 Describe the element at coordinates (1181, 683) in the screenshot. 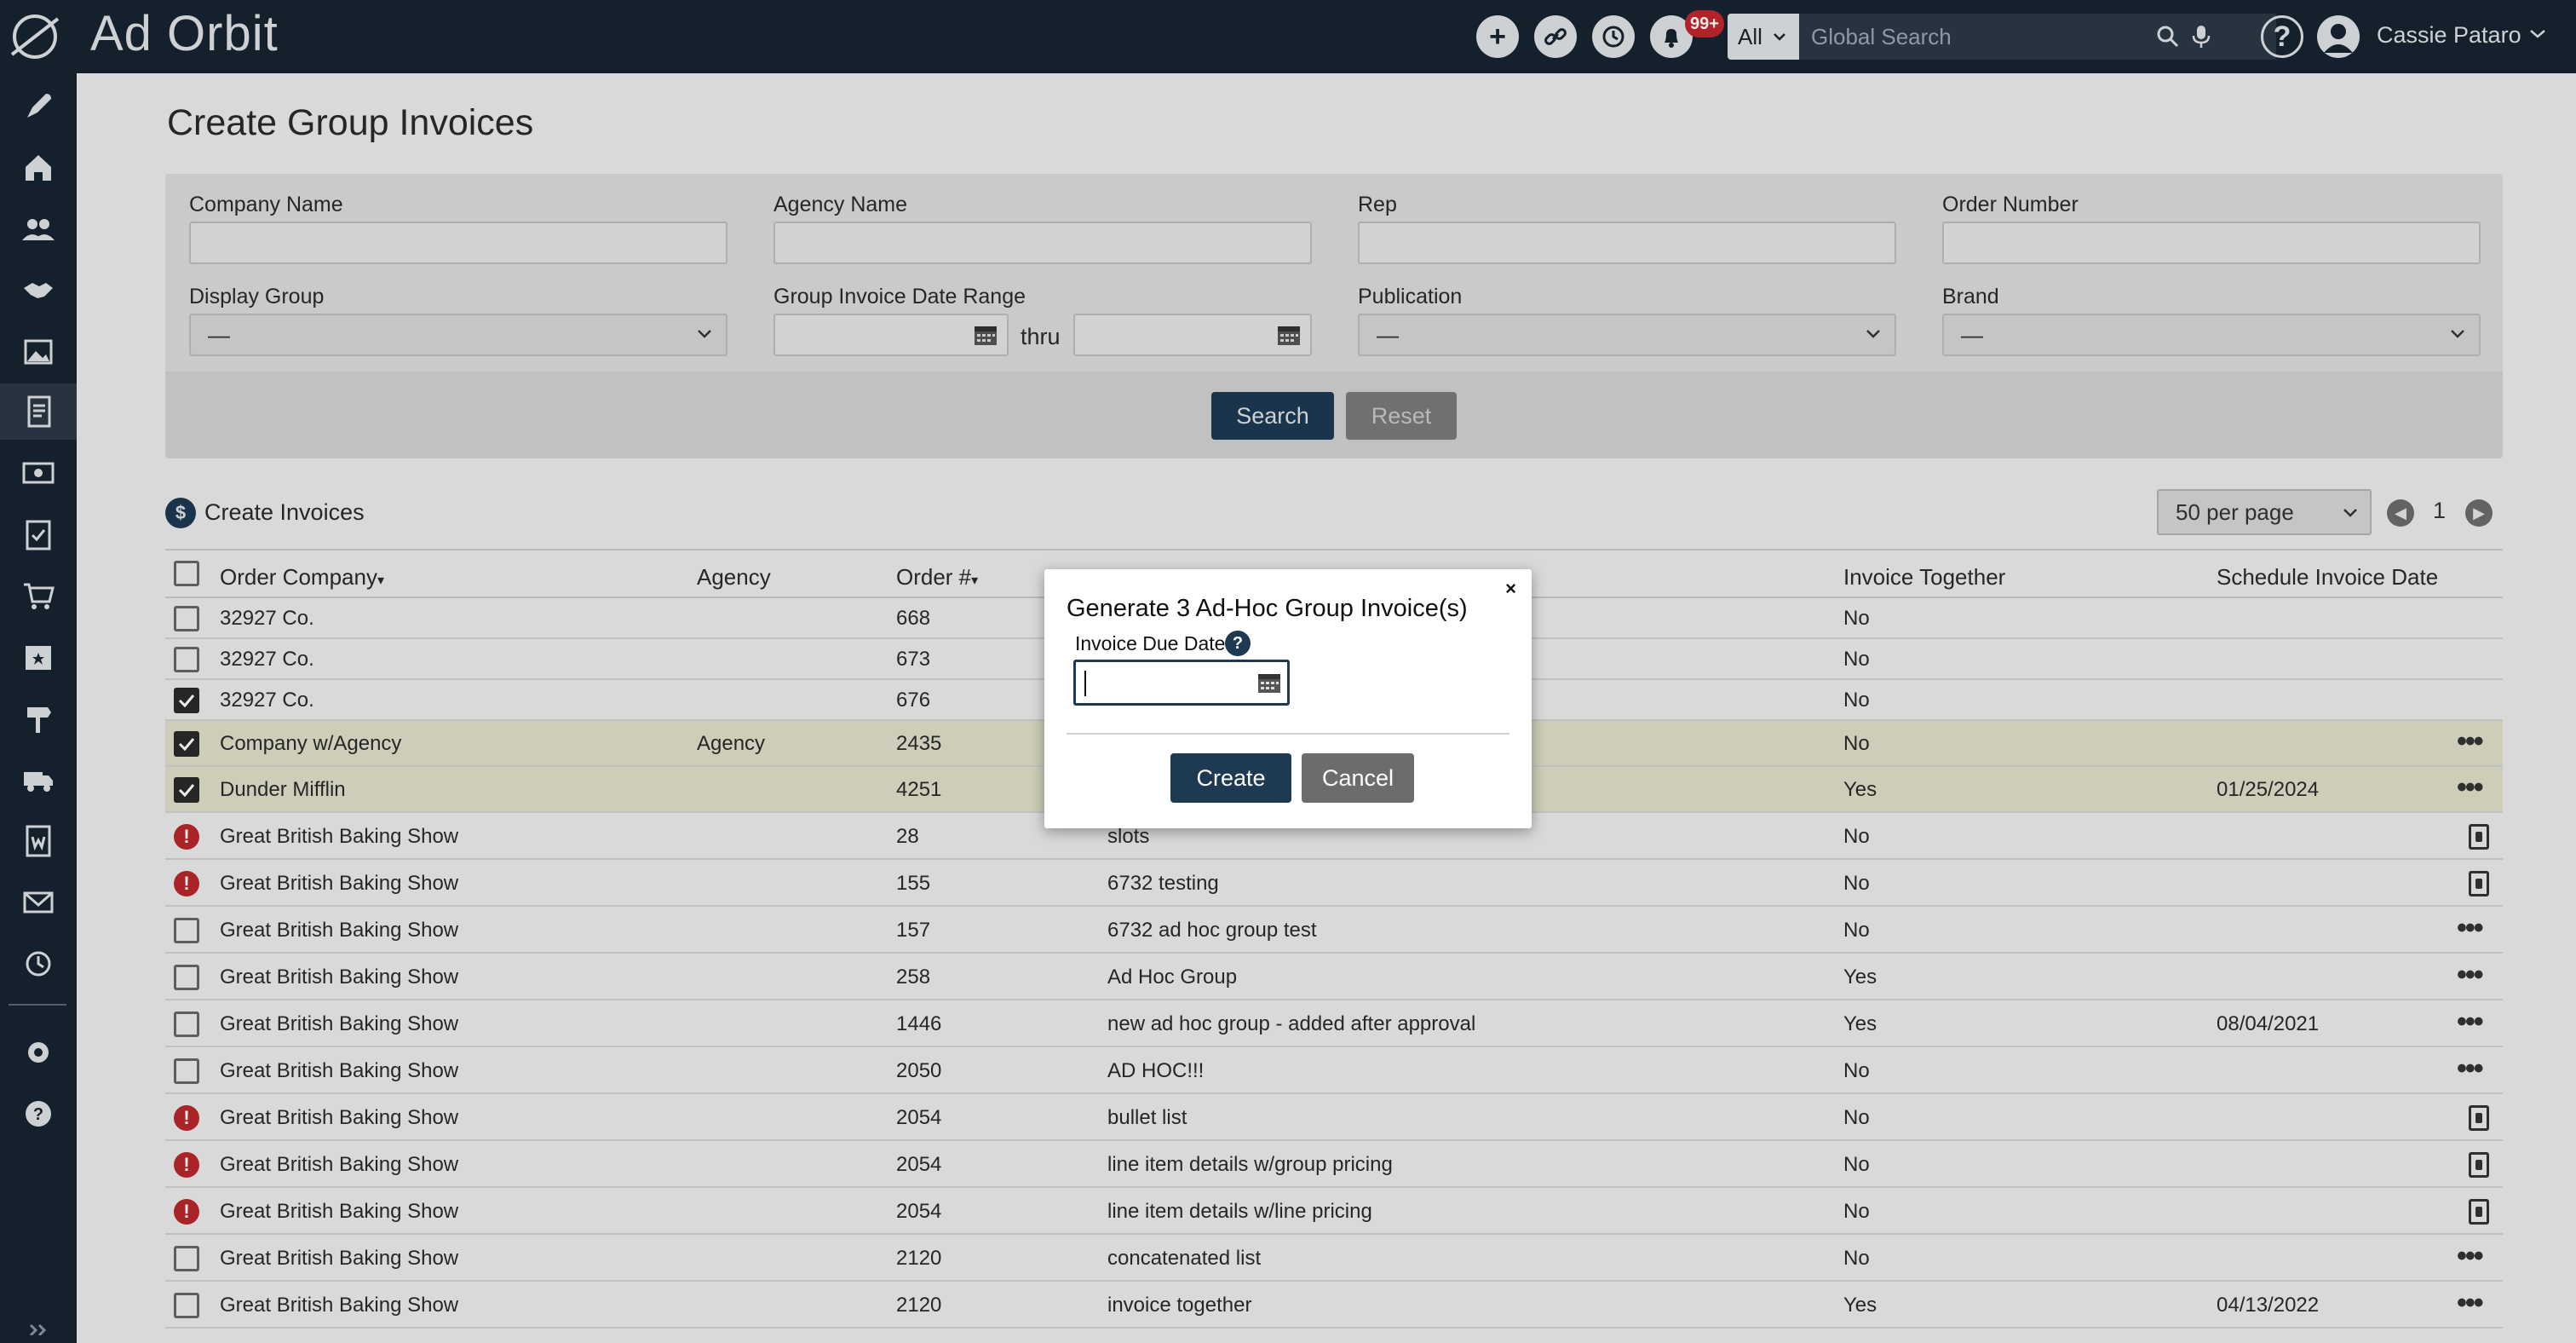

I see `invoice-due-date-input` at that location.